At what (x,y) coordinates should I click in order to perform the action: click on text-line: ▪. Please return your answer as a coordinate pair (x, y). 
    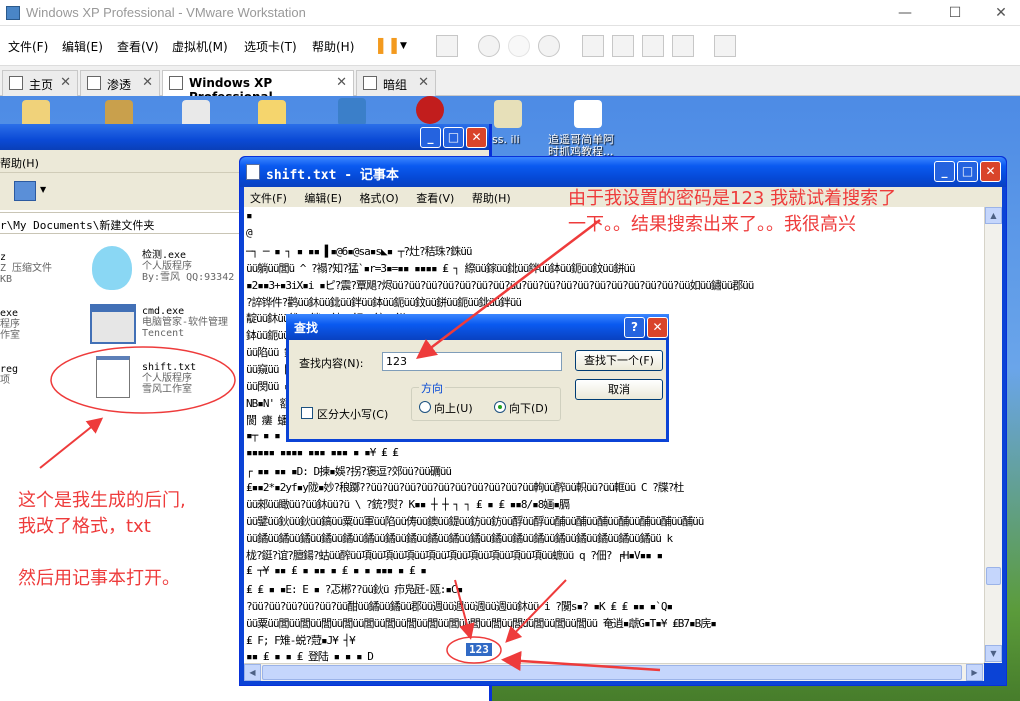
    Looking at the image, I should click on (249, 215).